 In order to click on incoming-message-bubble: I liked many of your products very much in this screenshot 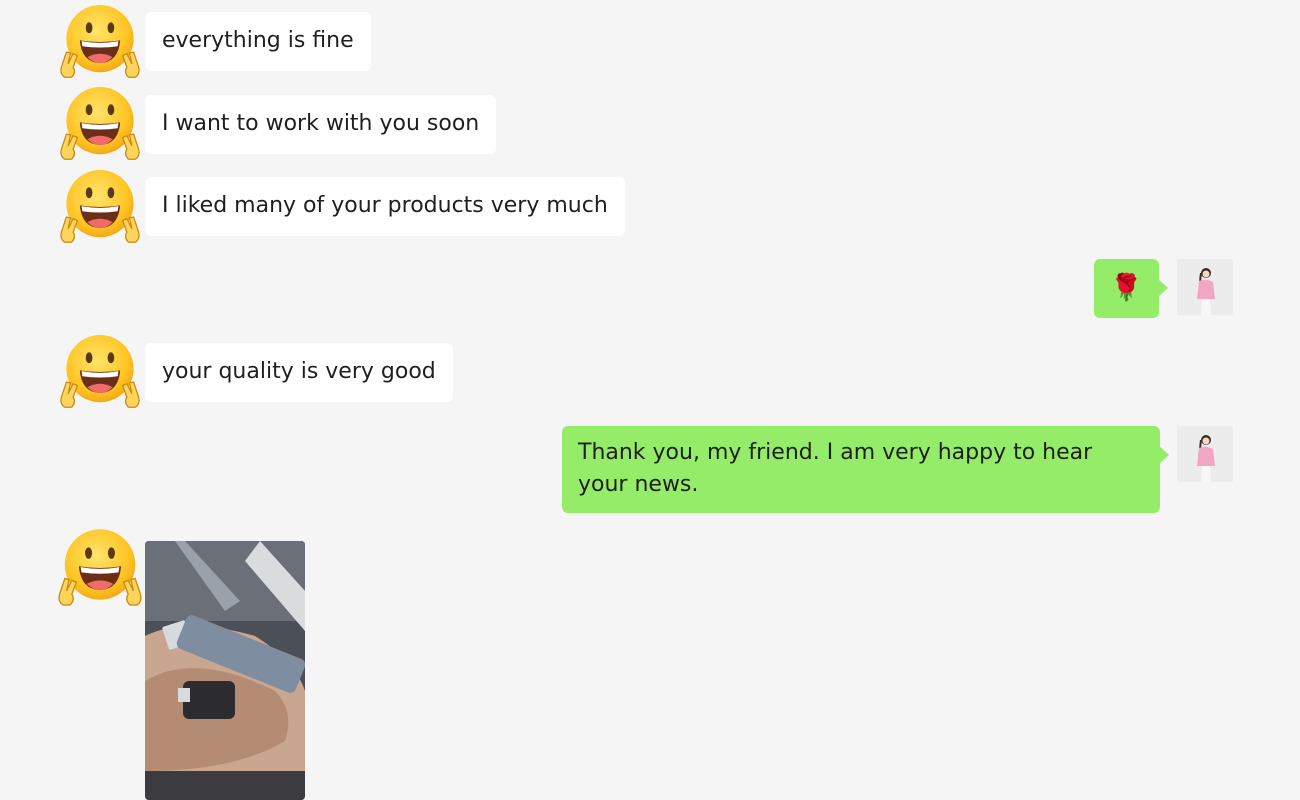, I will do `click(385, 206)`.